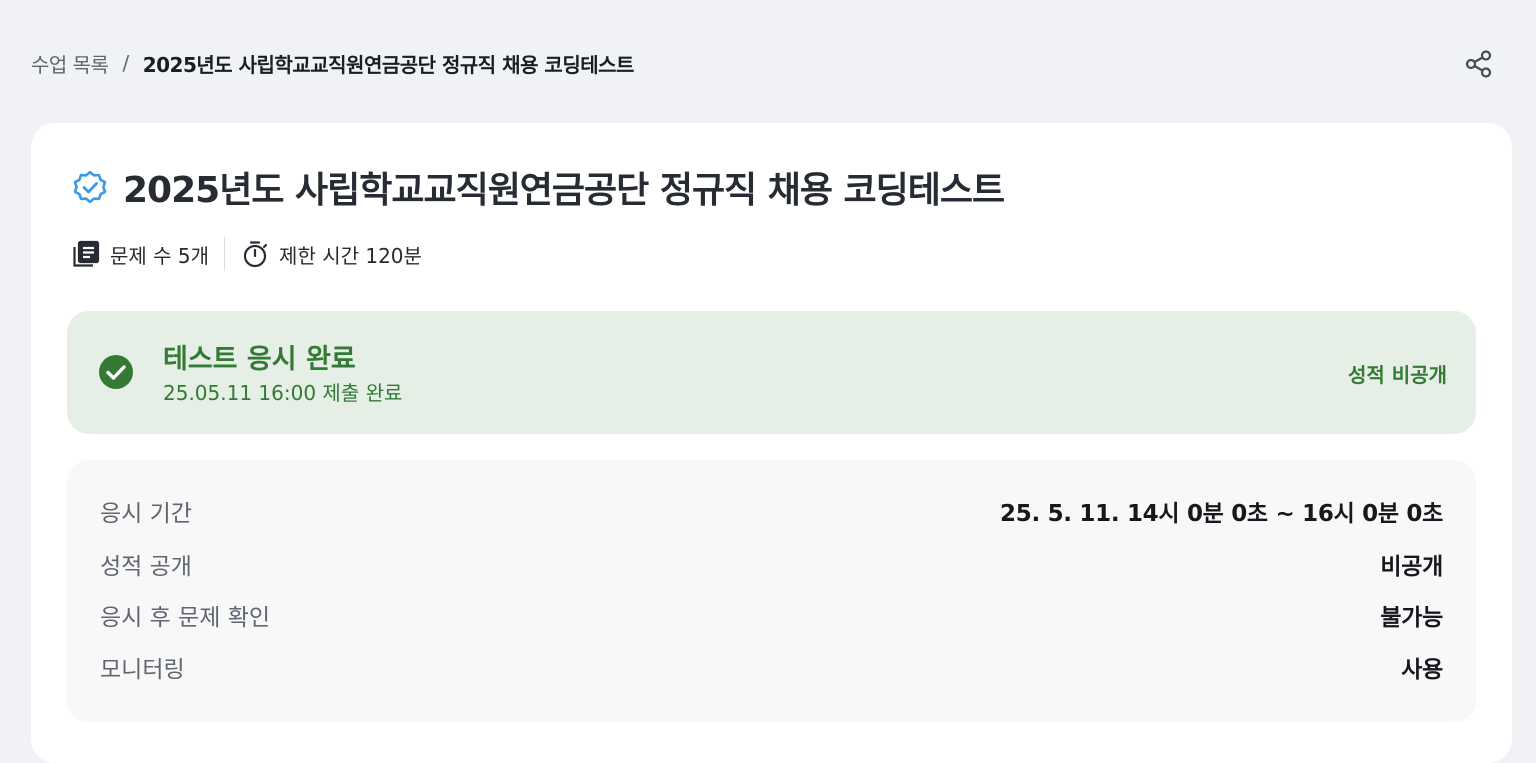  What do you see at coordinates (1411, 618) in the screenshot?
I see `info-value: 불가능` at bounding box center [1411, 618].